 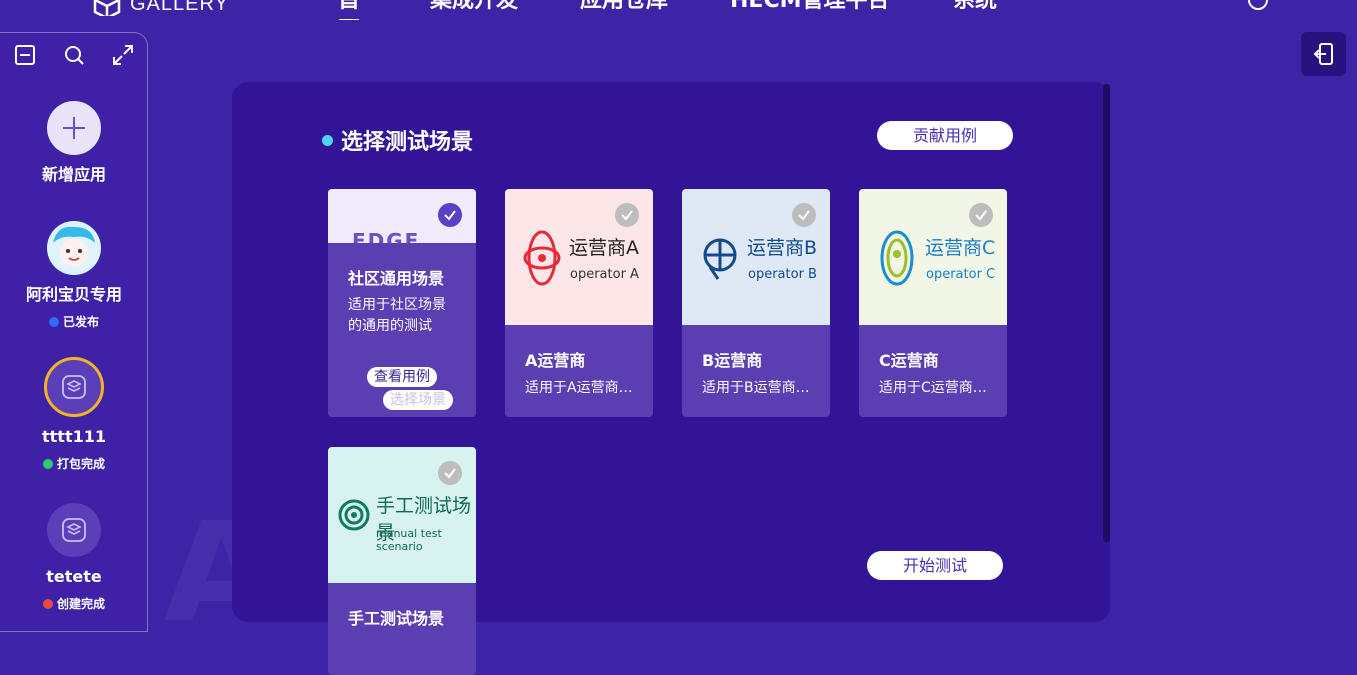 What do you see at coordinates (179, 7) in the screenshot?
I see `brand-name: GALLERY` at bounding box center [179, 7].